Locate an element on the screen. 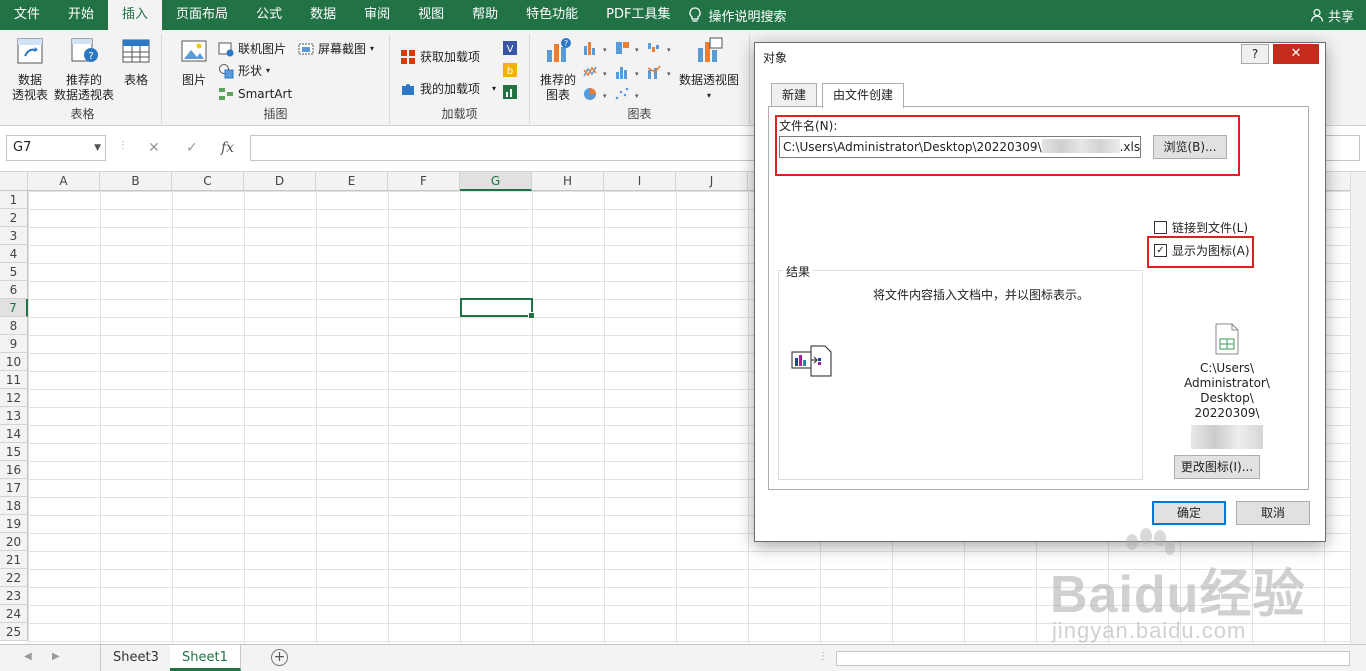  row-header-14: 14 is located at coordinates (14, 434).